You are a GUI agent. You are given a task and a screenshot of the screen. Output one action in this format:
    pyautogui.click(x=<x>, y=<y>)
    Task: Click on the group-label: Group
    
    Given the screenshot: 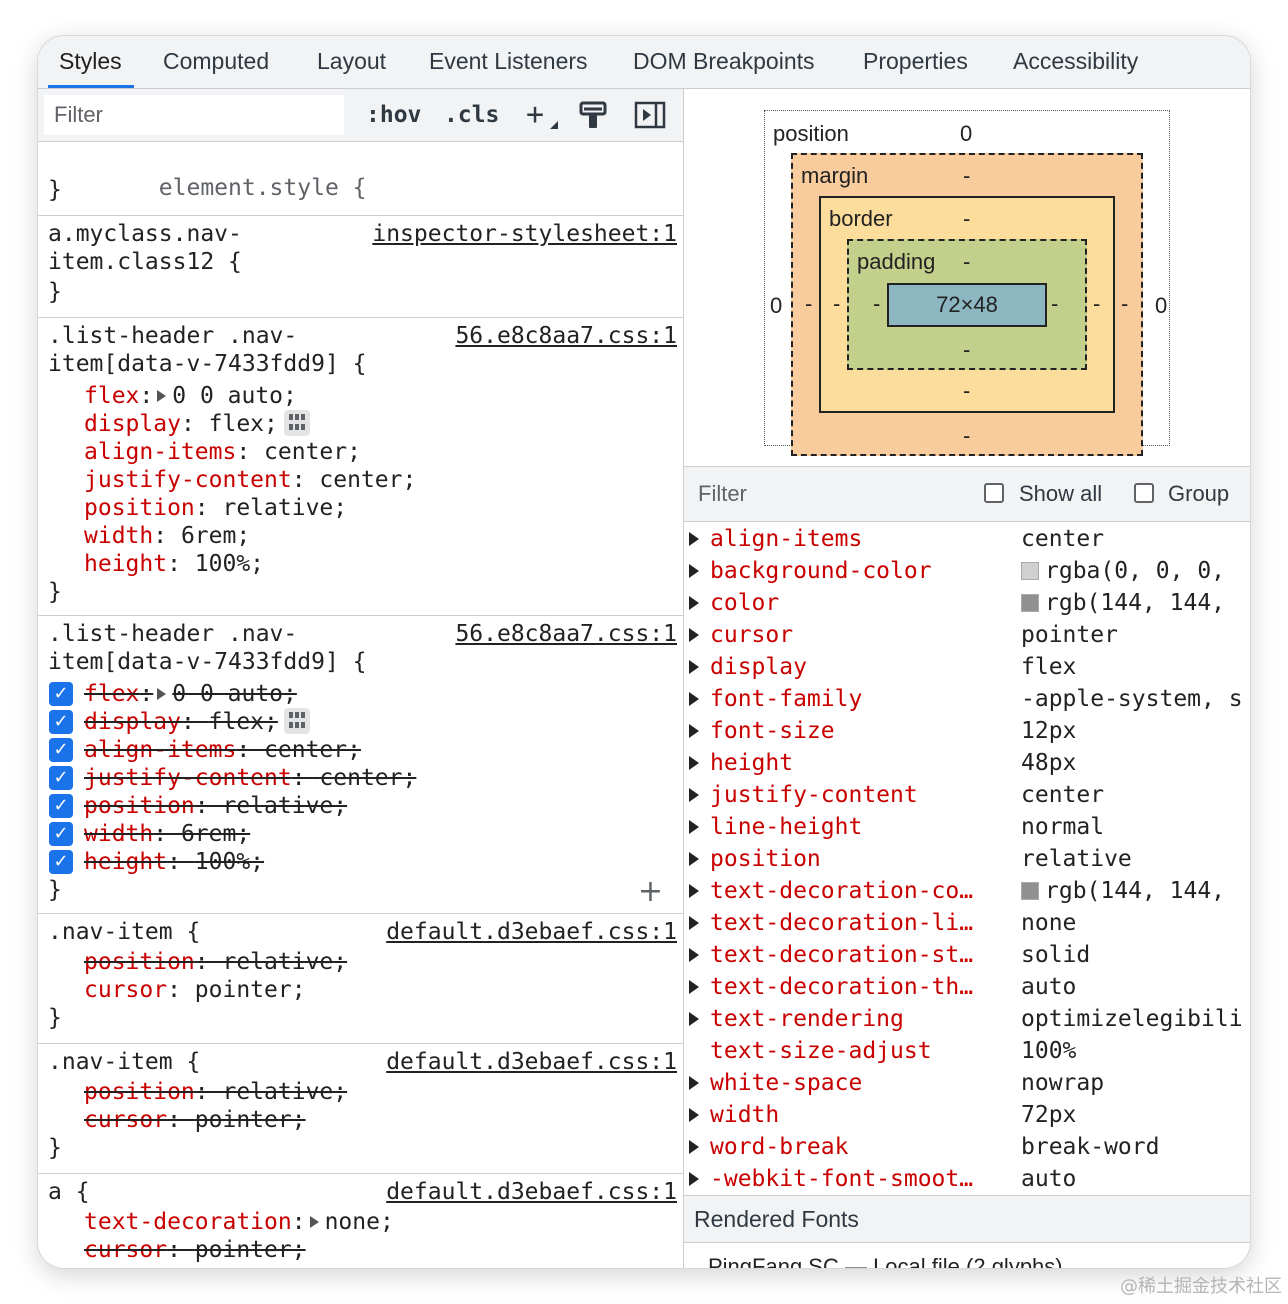 What is the action you would take?
    pyautogui.click(x=1198, y=494)
    